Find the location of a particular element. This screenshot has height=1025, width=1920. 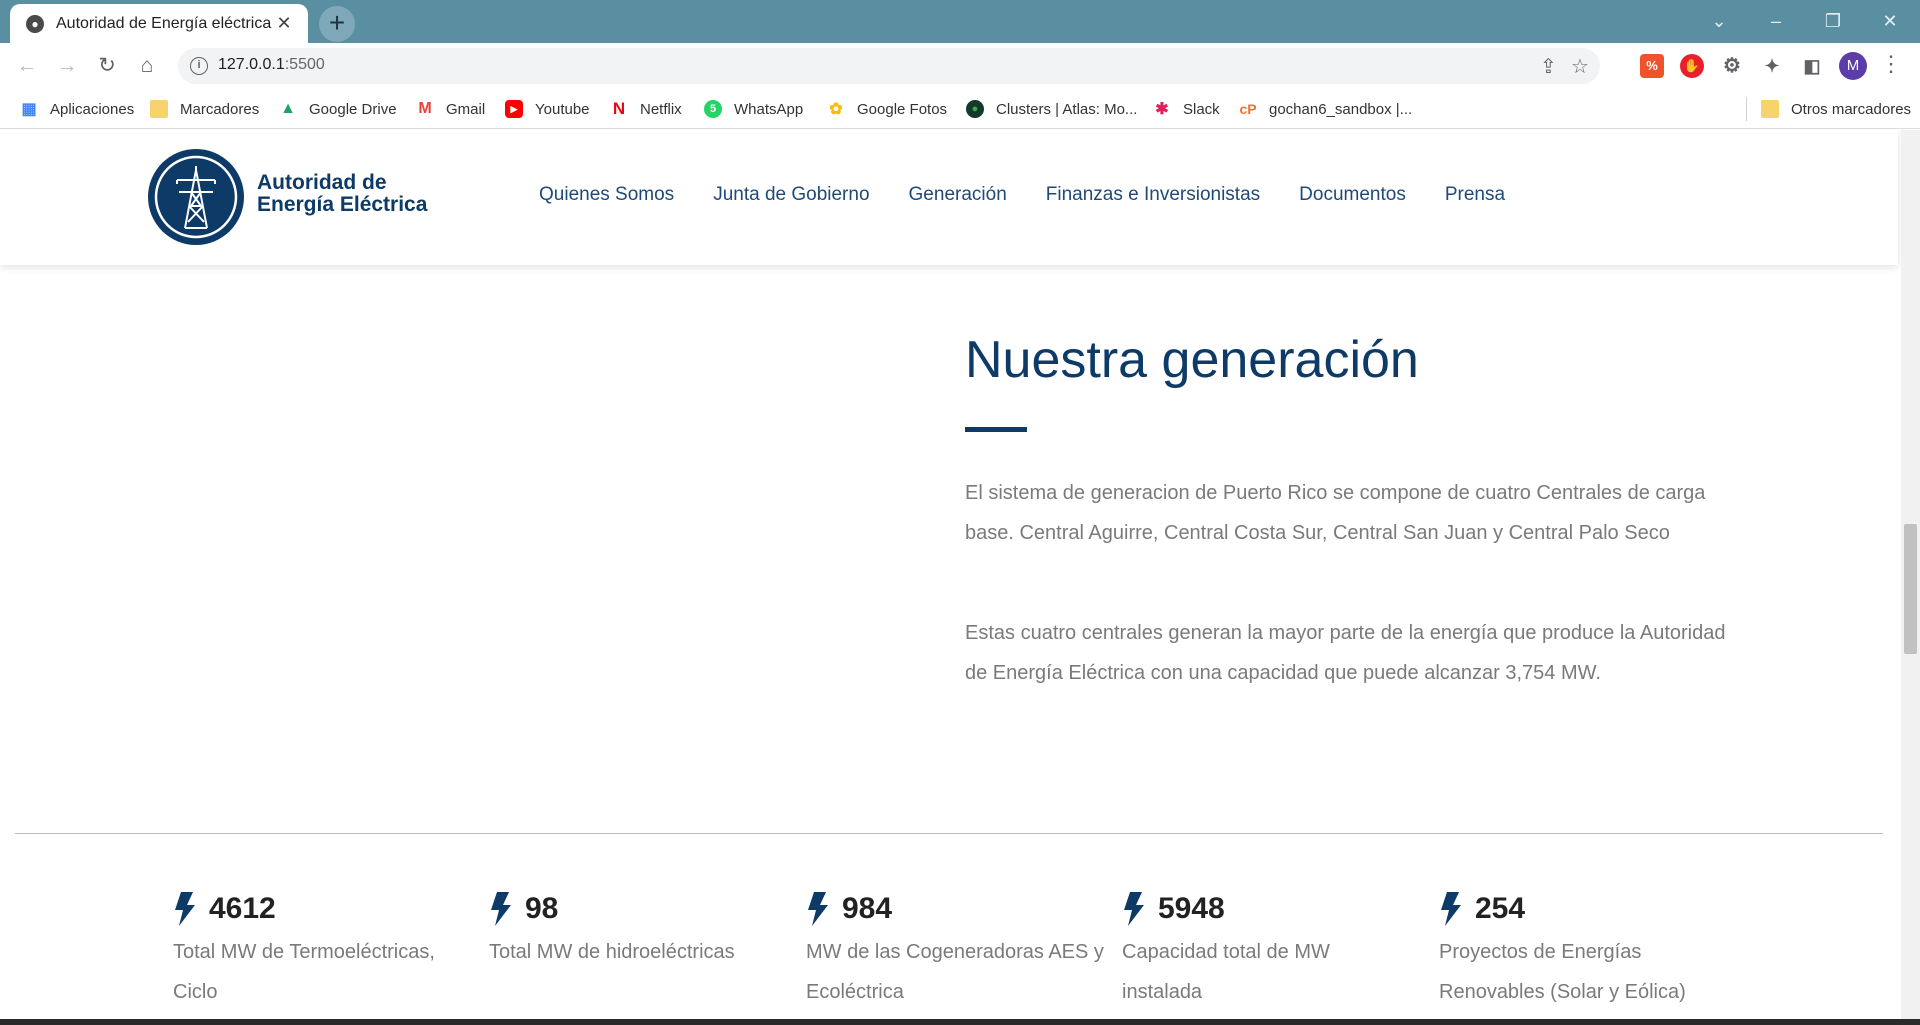

bookmark-slack: ✱ Slack is located at coordinates (1186, 109).